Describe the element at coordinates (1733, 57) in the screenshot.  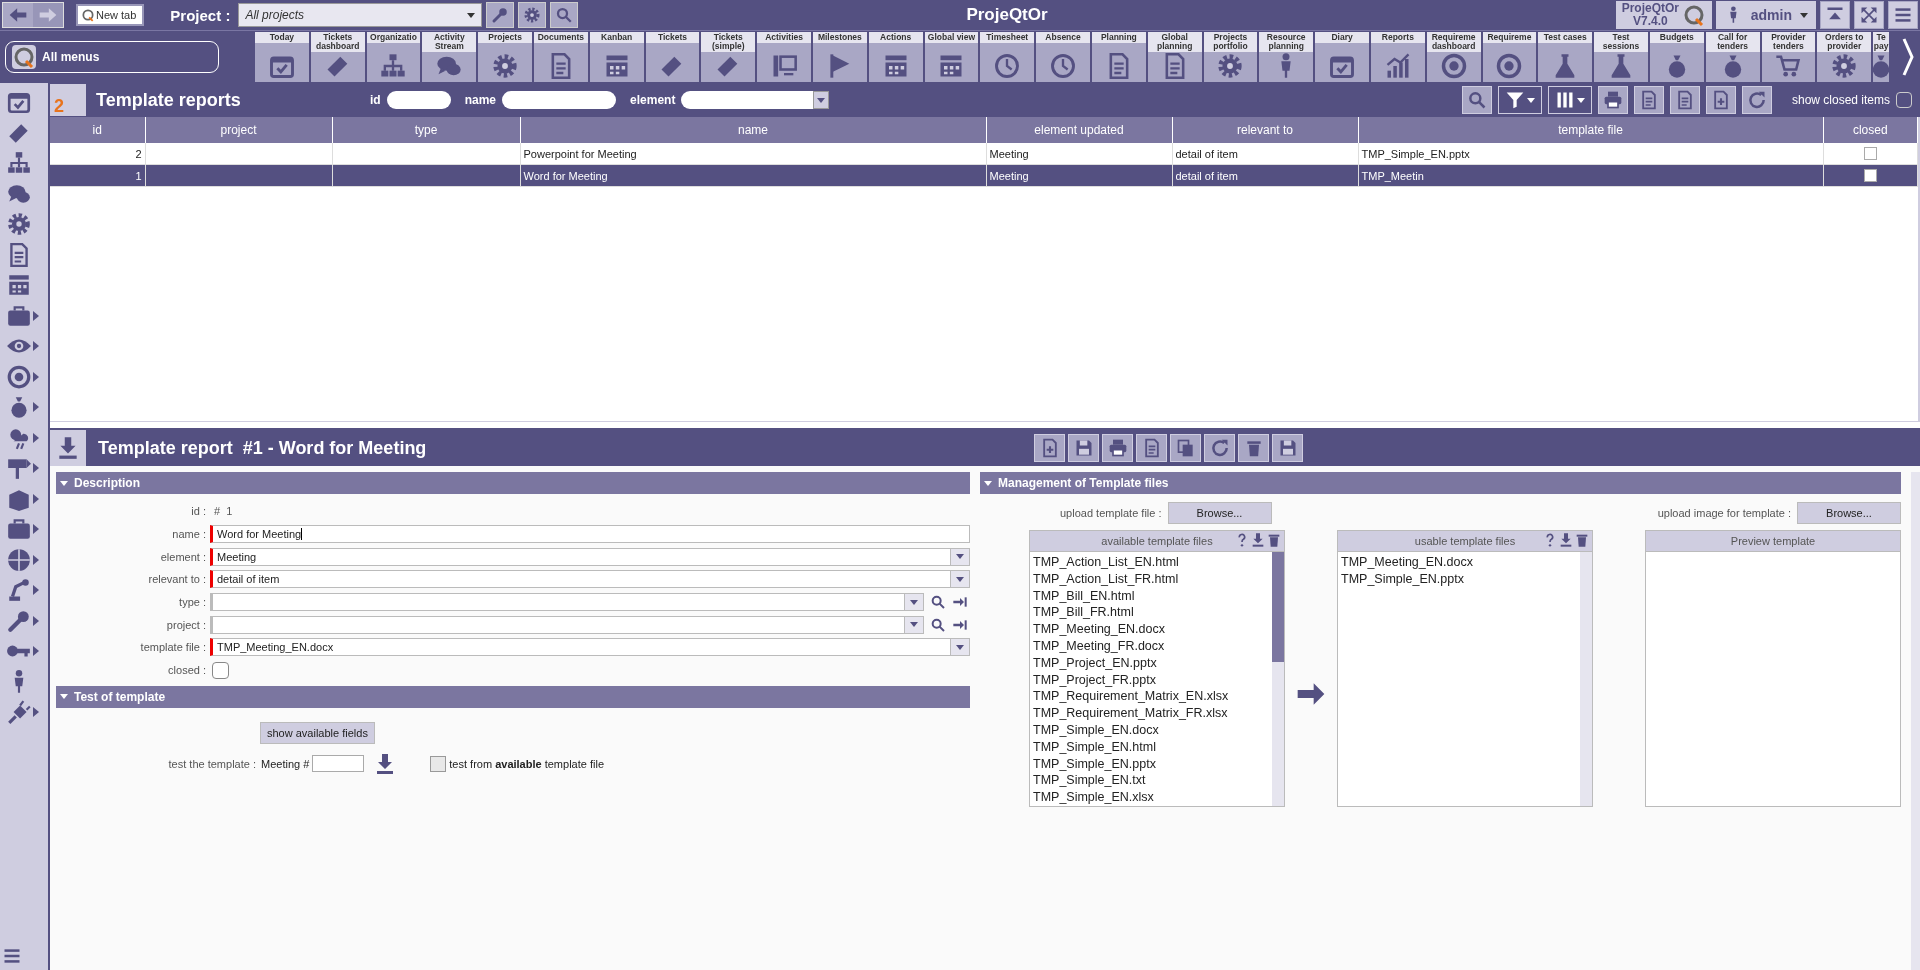
I see `menu-tile: Call for tenders` at that location.